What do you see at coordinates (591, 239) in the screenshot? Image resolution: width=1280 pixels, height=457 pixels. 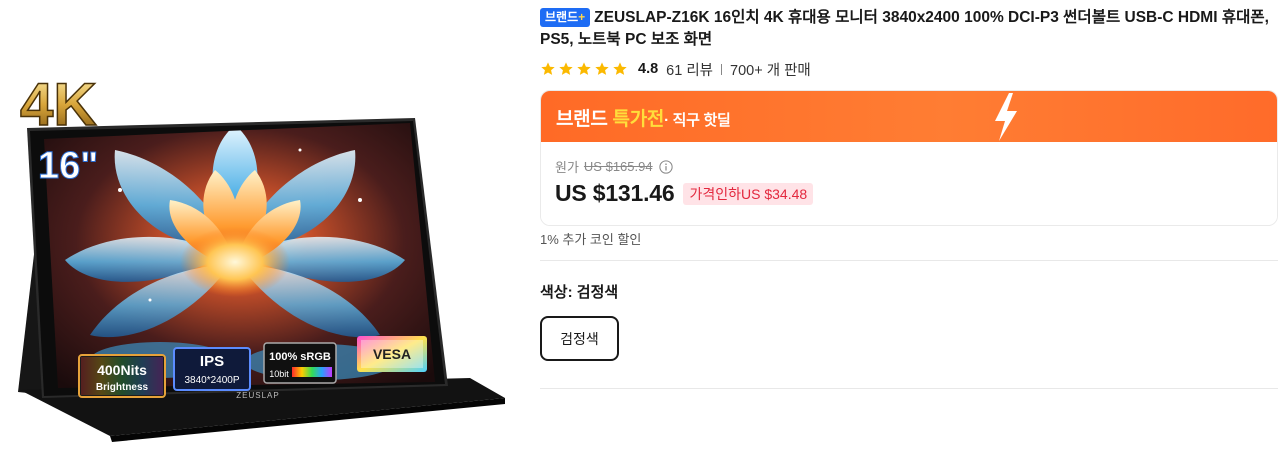 I see `coin-discount-text: 1% 추가 코인 할인` at bounding box center [591, 239].